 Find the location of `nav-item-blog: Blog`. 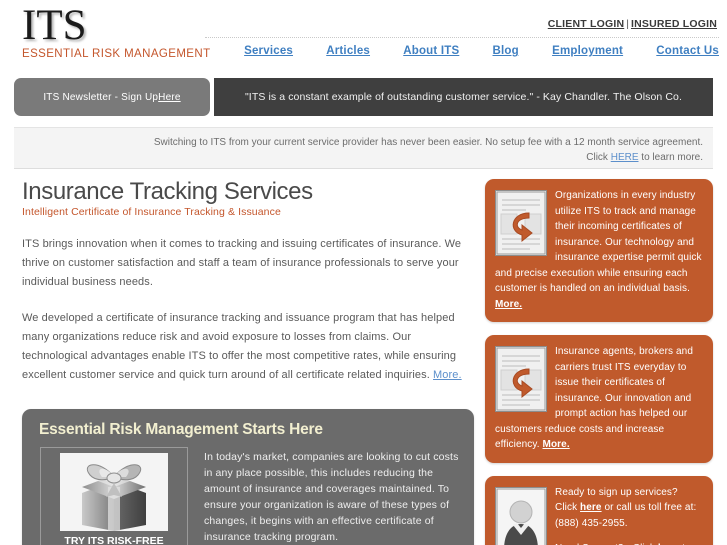

nav-item-blog: Blog is located at coordinates (506, 51).